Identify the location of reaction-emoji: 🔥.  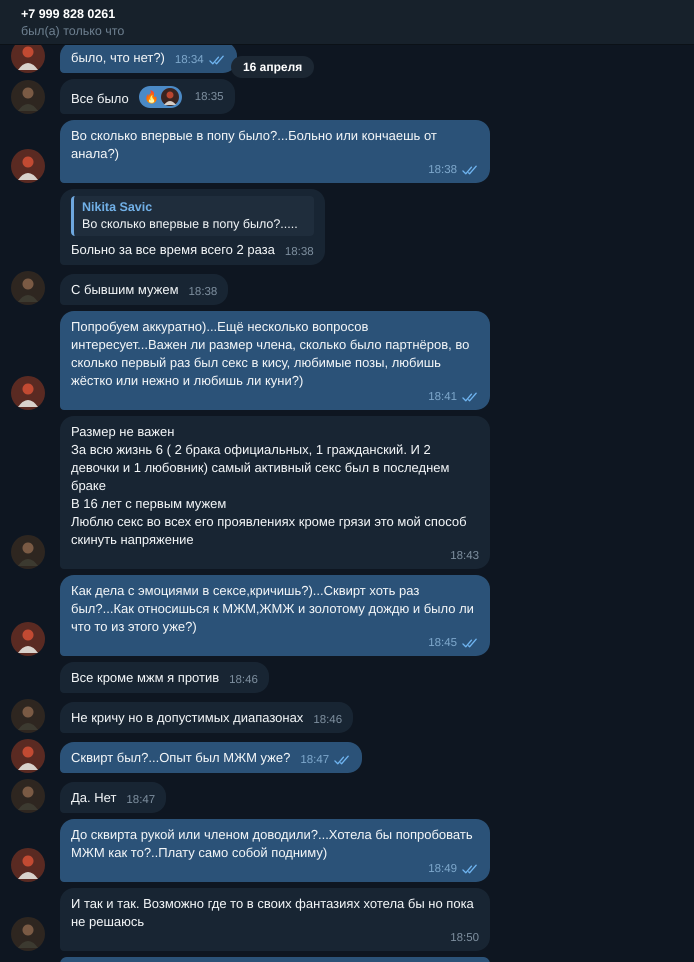
(151, 97).